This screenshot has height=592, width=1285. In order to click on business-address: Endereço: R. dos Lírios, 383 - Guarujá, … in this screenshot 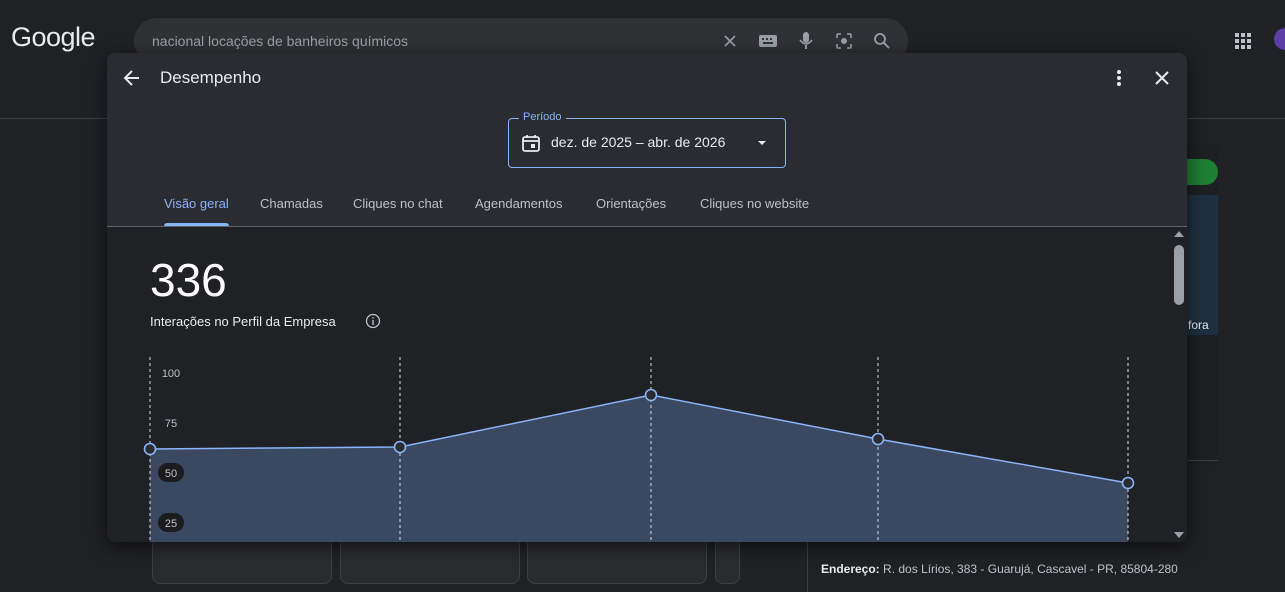, I will do `click(999, 569)`.